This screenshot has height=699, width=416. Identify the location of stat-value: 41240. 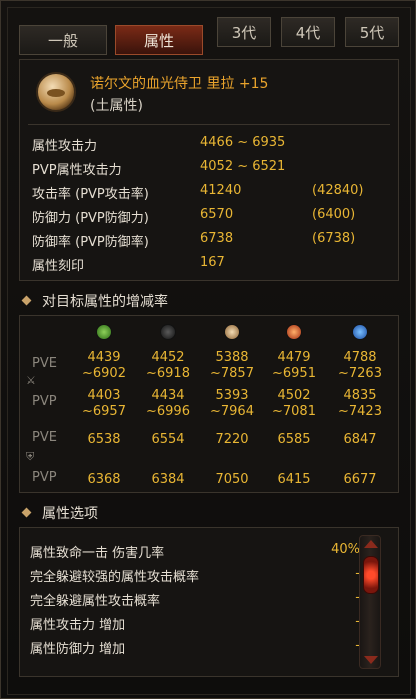
(221, 190).